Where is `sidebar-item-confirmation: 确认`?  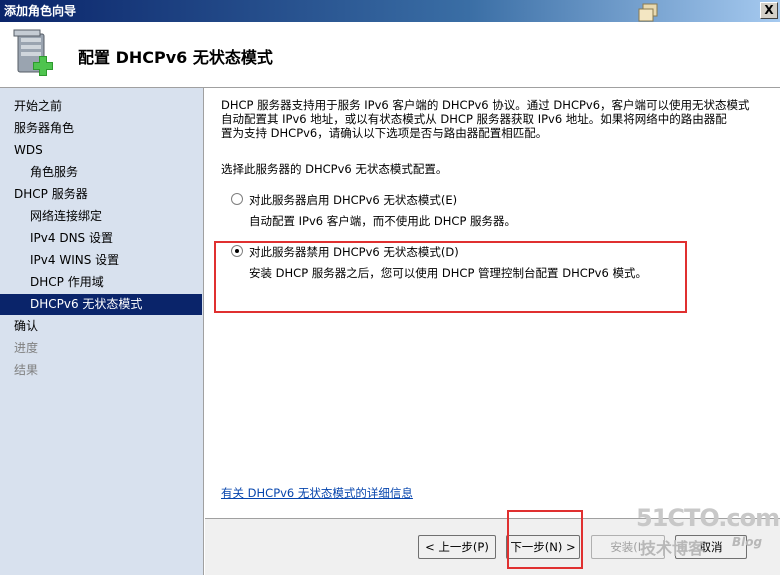
sidebar-item-confirmation: 确认 is located at coordinates (101, 326).